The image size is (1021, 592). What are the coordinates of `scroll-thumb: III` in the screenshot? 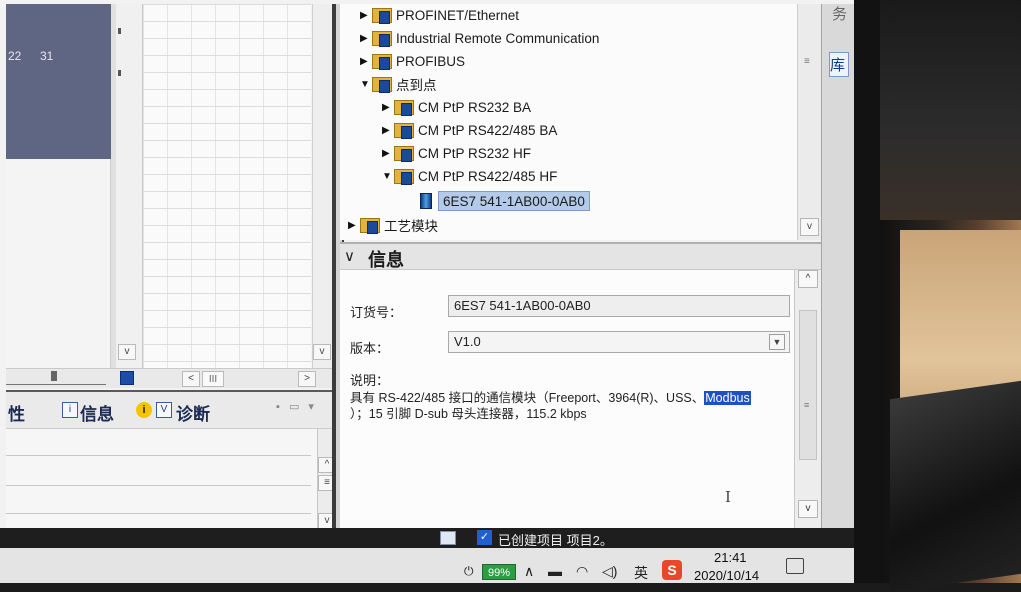 It's located at (213, 379).